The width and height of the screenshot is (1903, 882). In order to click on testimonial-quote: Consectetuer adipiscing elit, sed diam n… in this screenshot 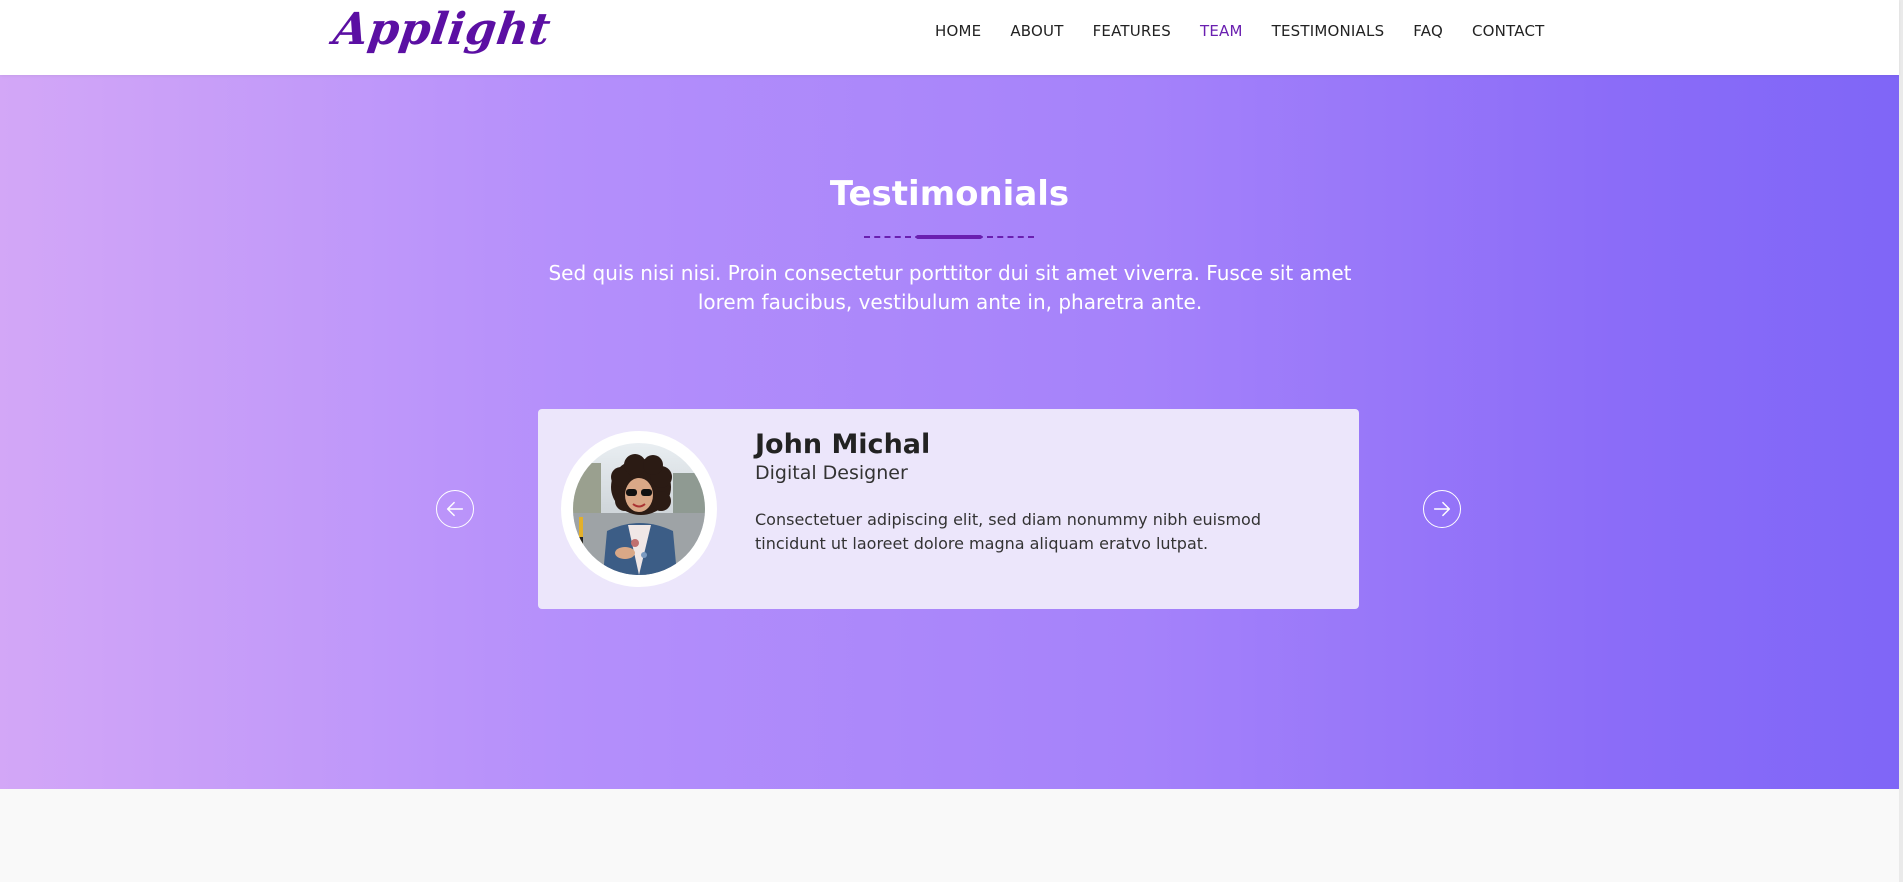, I will do `click(1008, 531)`.